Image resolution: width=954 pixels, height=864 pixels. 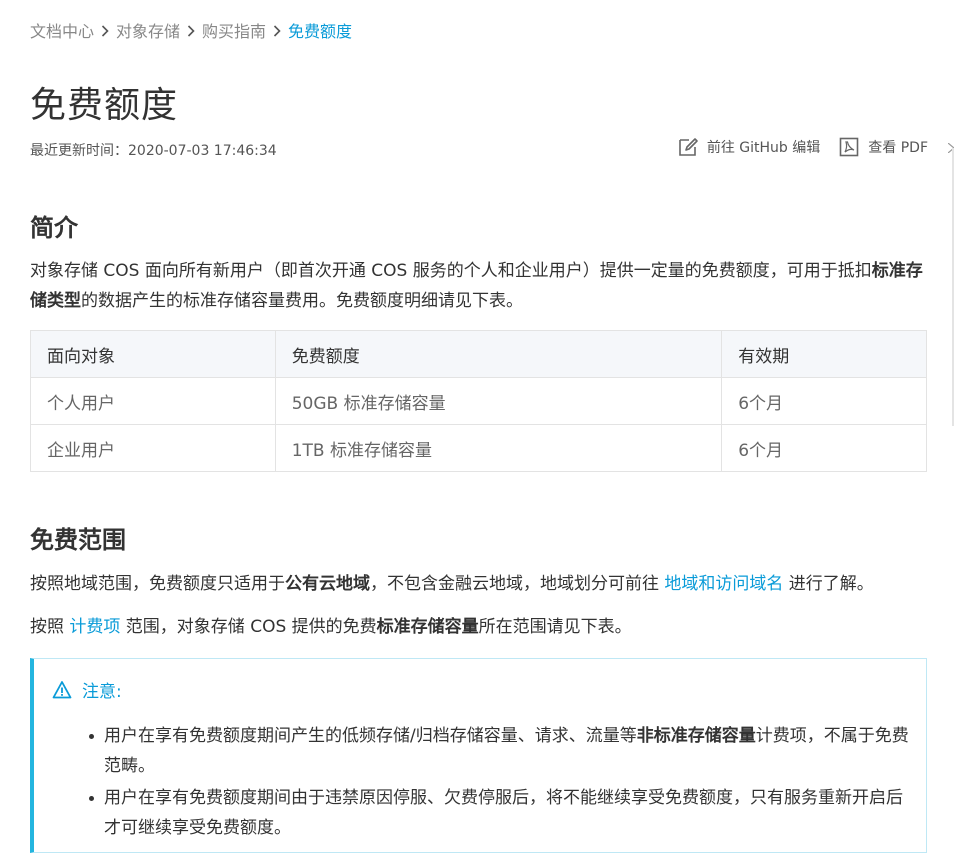 I want to click on breadcrumb-item-current: 免费额度, so click(x=320, y=30).